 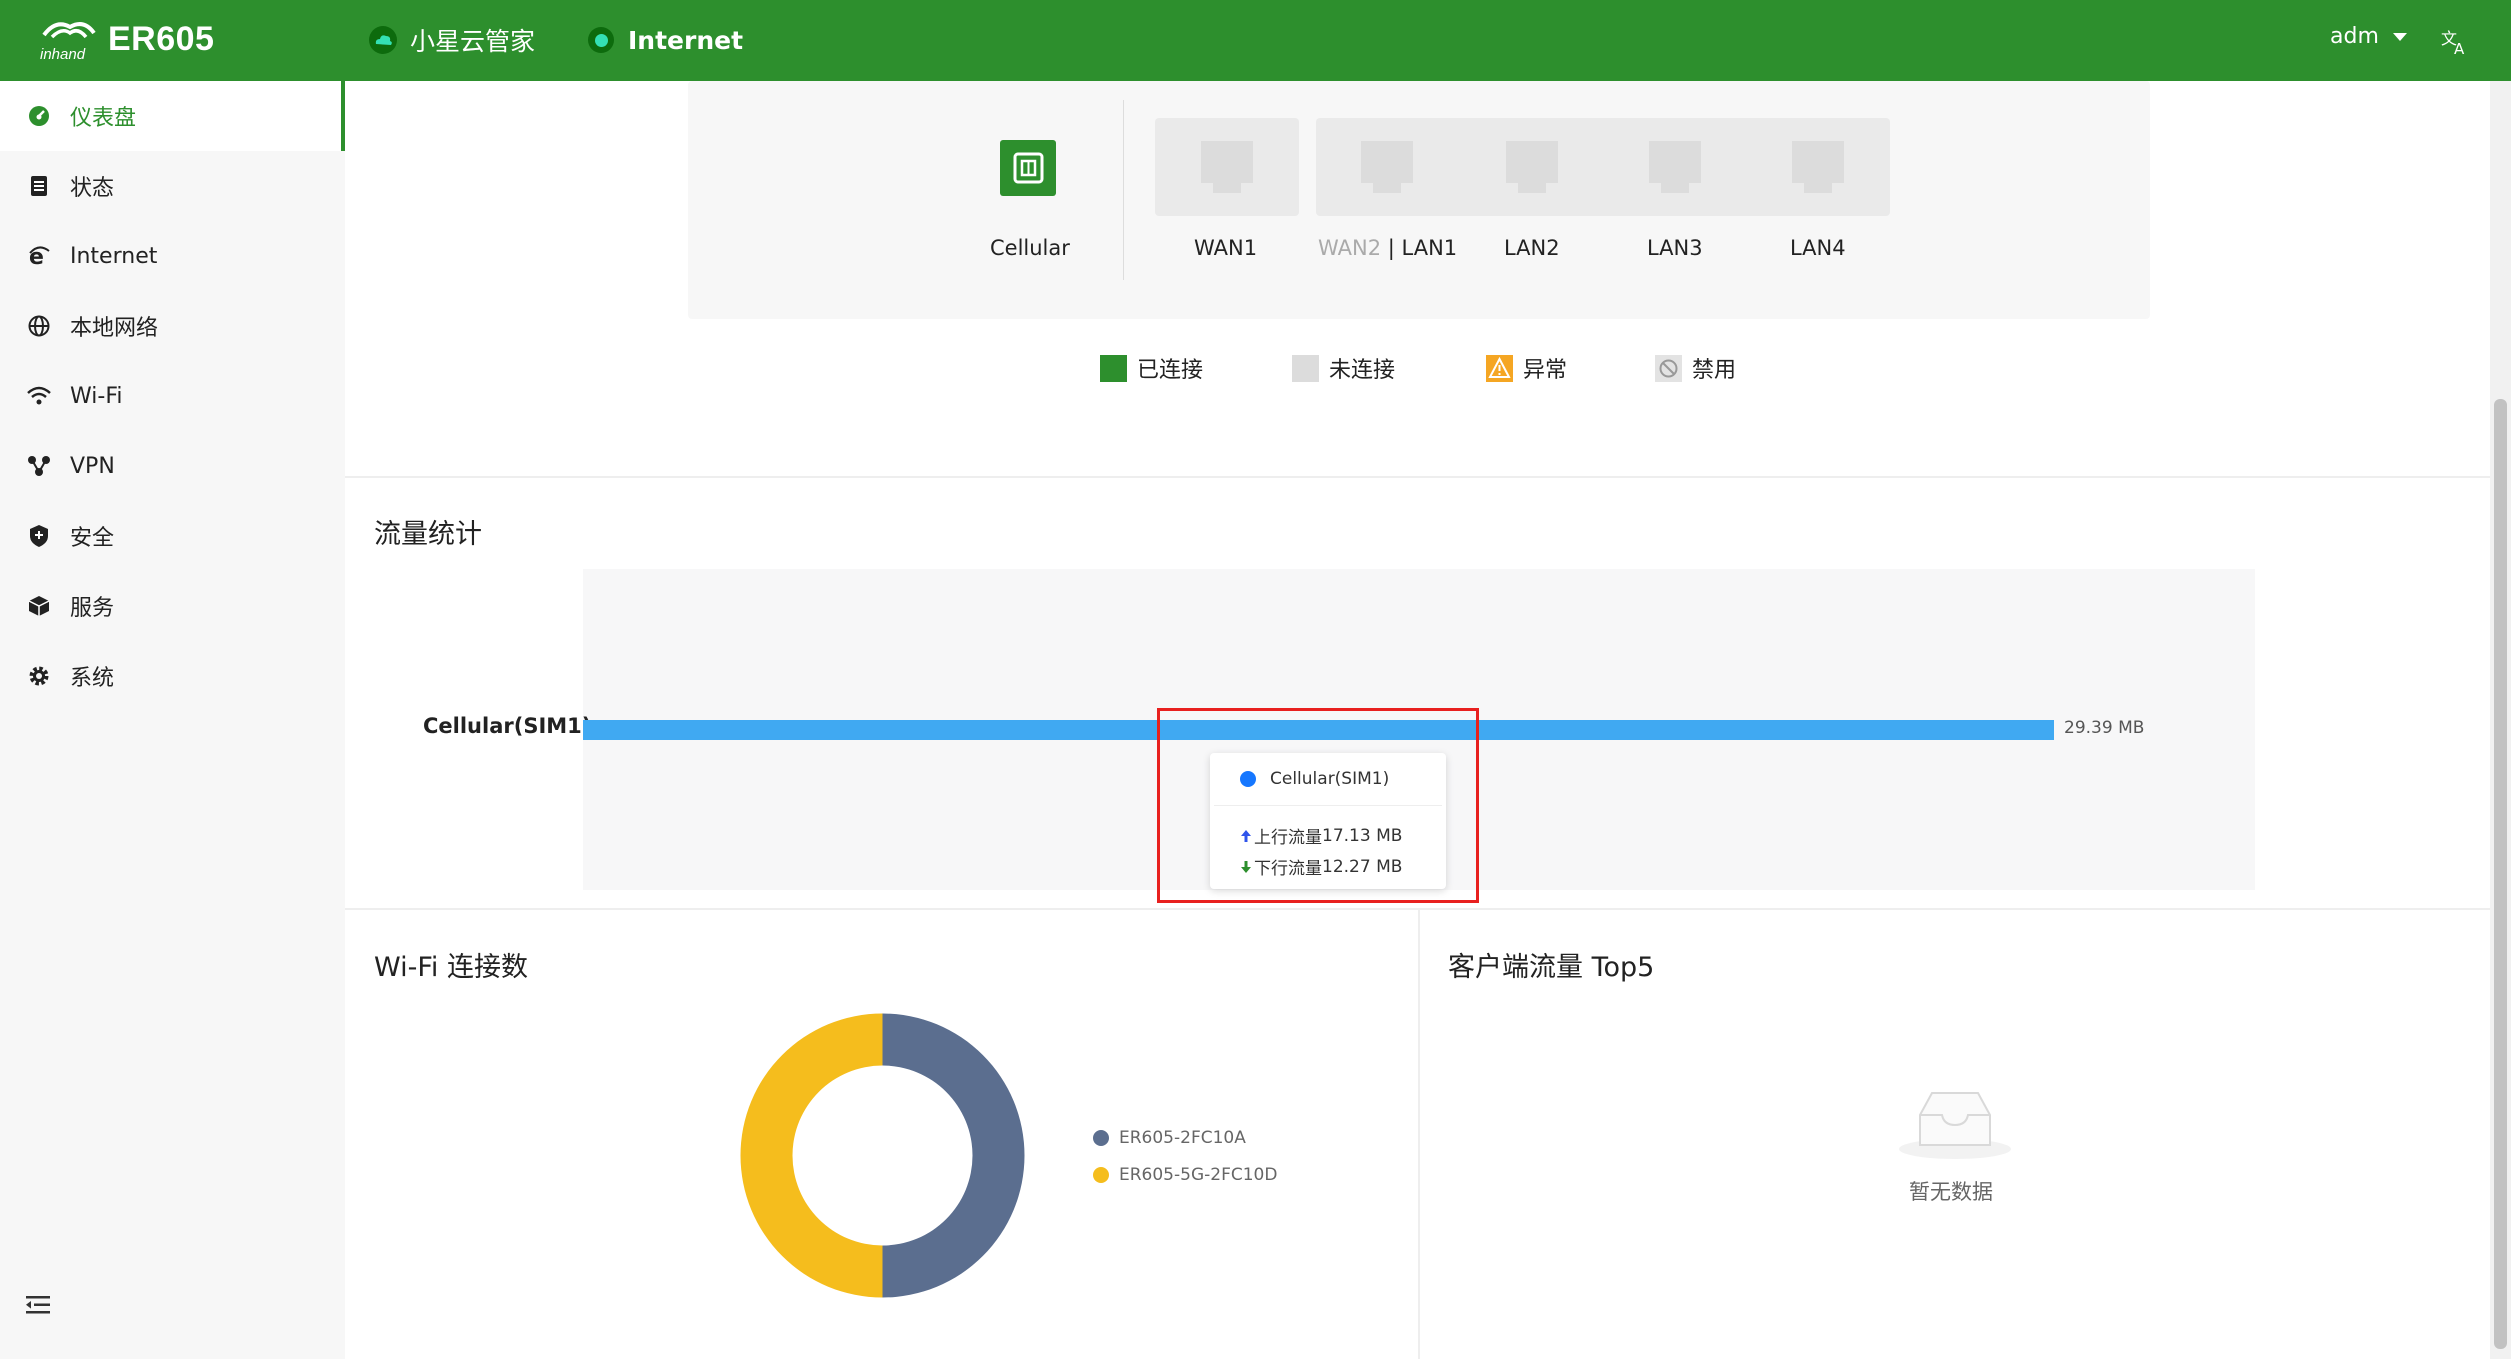 What do you see at coordinates (1545, 370) in the screenshot?
I see `legend-abnormal-label: 异常` at bounding box center [1545, 370].